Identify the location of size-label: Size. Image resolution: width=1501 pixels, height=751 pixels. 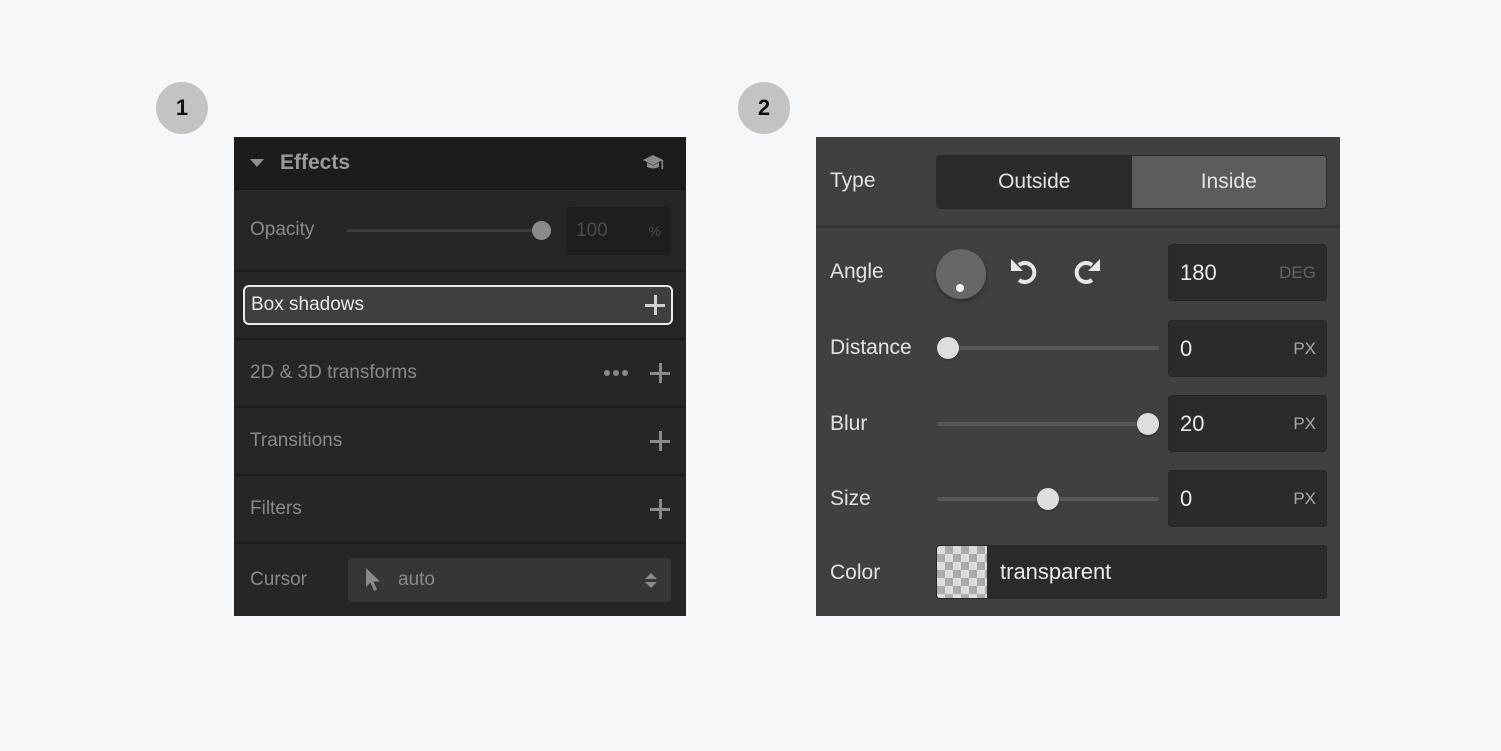
(850, 498).